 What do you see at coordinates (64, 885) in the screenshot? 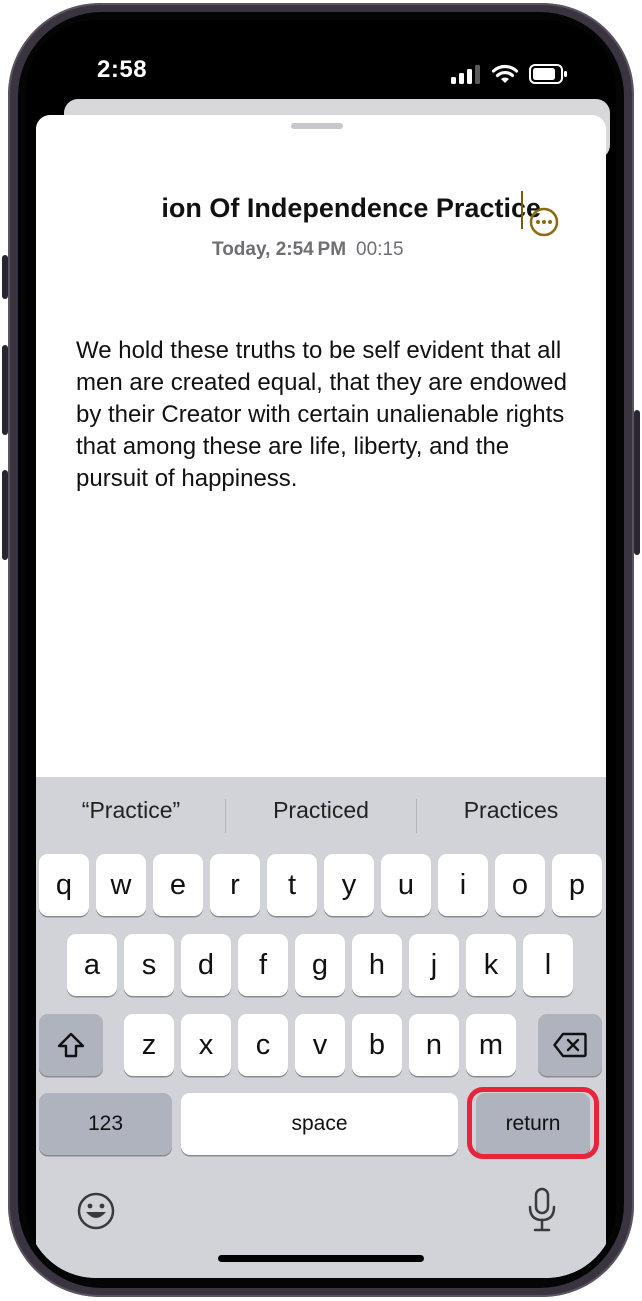
I see `key-q: q` at bounding box center [64, 885].